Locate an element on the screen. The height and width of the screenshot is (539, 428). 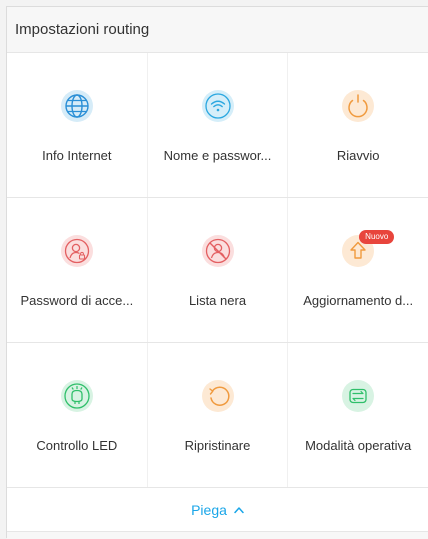
tile-label: Lista nera is located at coordinates (217, 300).